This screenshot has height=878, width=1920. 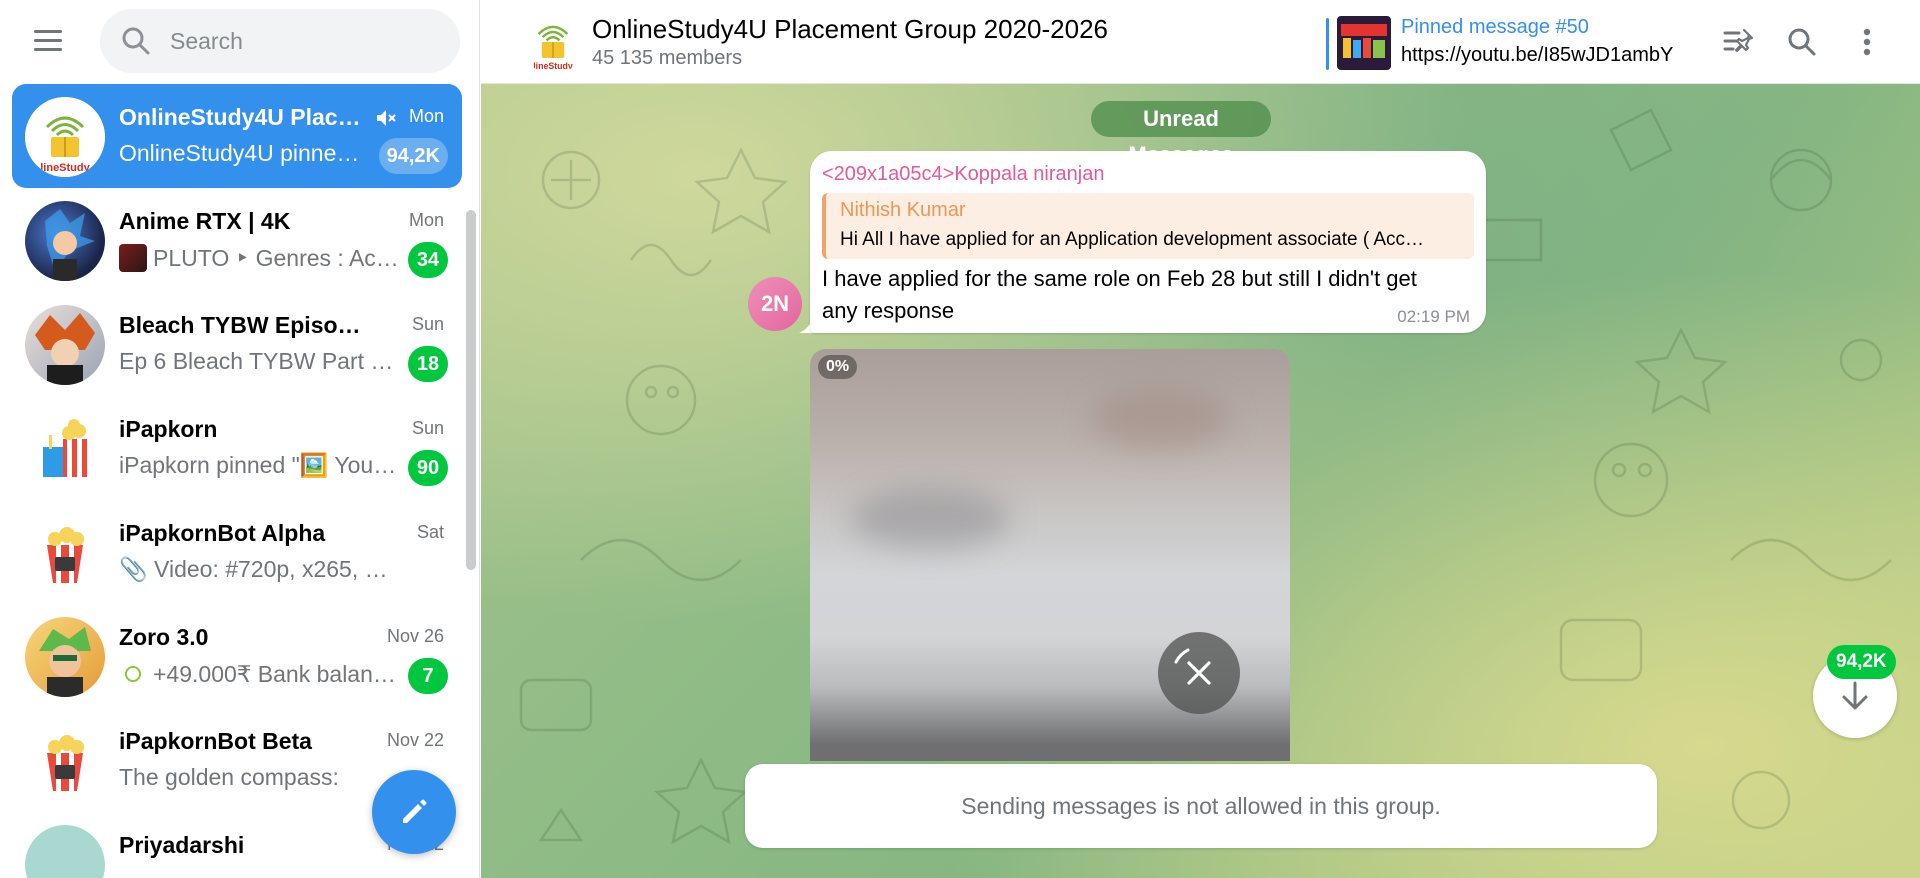 I want to click on pinned-text: https://youtu.be/I85wJD1ambY, so click(x=1537, y=55).